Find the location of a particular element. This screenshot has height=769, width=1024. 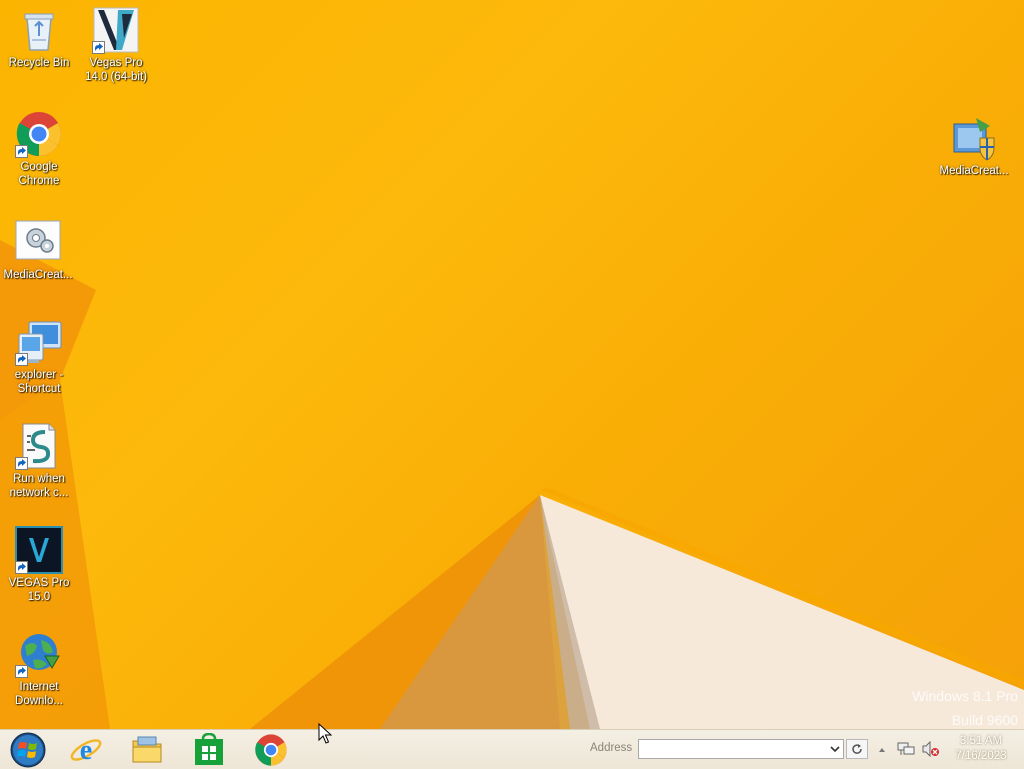

explorer-shortcut-icon is located at coordinates (39, 342).